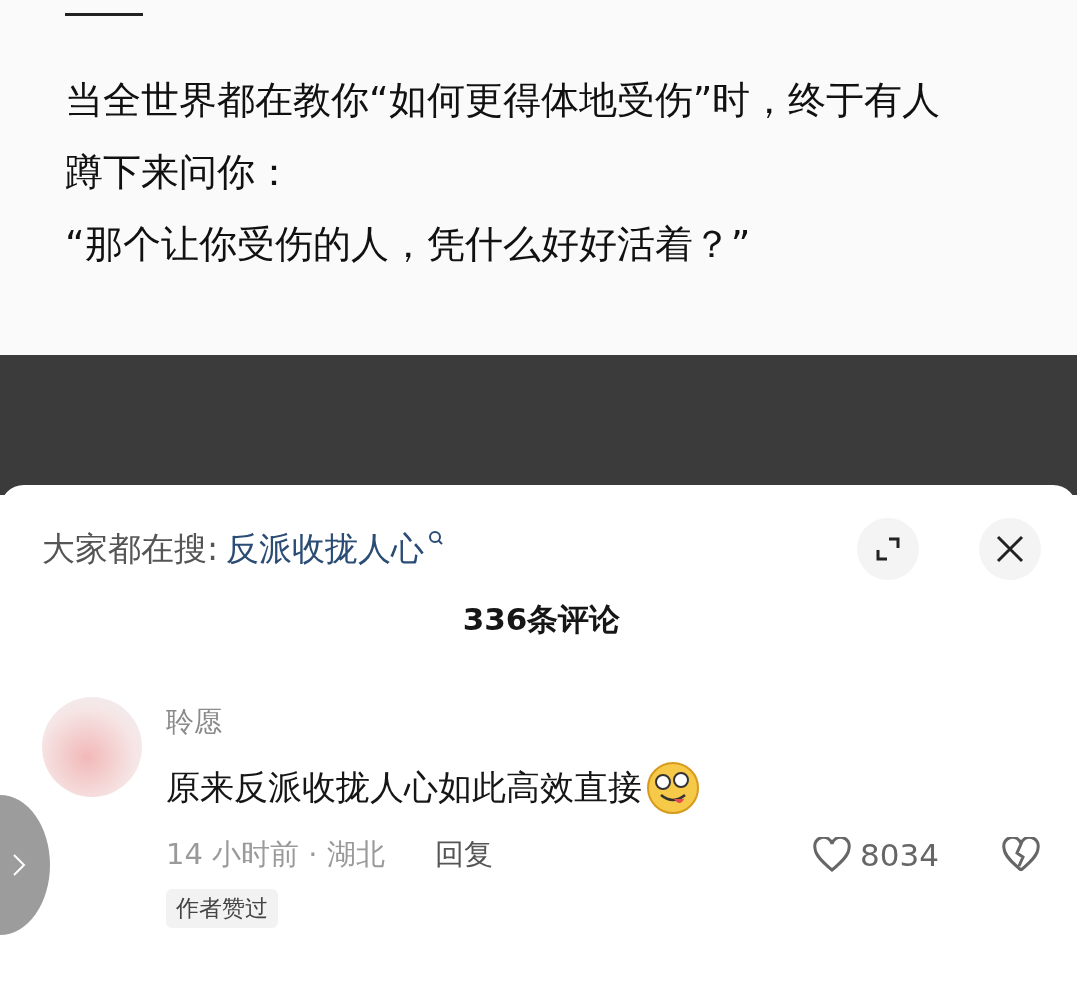 This screenshot has height=982, width=1077. I want to click on search-term-link: 反派收拢人心, so click(325, 549).